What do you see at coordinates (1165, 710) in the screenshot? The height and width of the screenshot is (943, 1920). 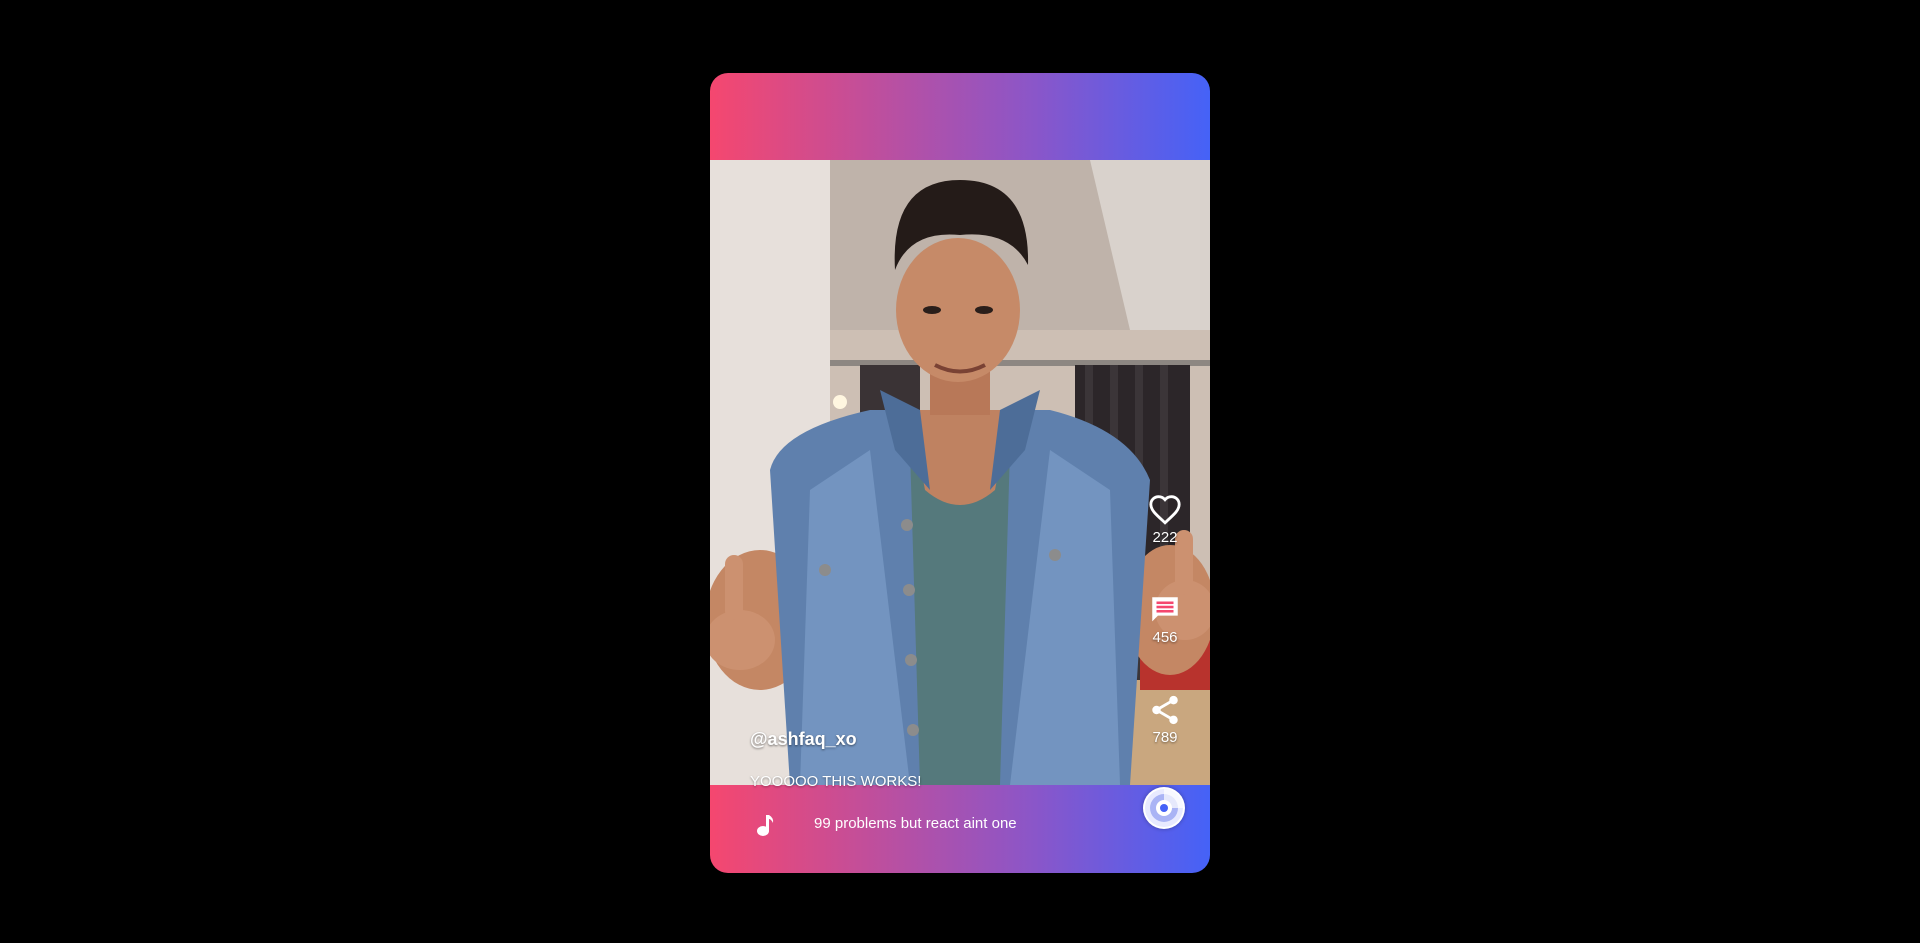 I see `share-icon` at bounding box center [1165, 710].